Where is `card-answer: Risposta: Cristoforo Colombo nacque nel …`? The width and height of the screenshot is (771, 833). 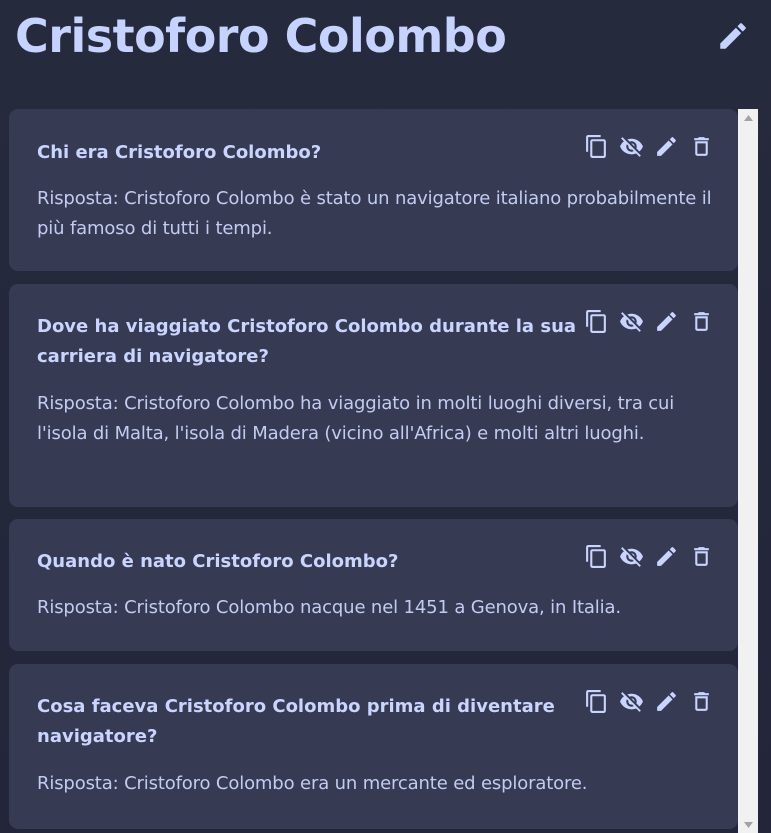
card-answer: Risposta: Cristoforo Colombo nacque nel … is located at coordinates (329, 607).